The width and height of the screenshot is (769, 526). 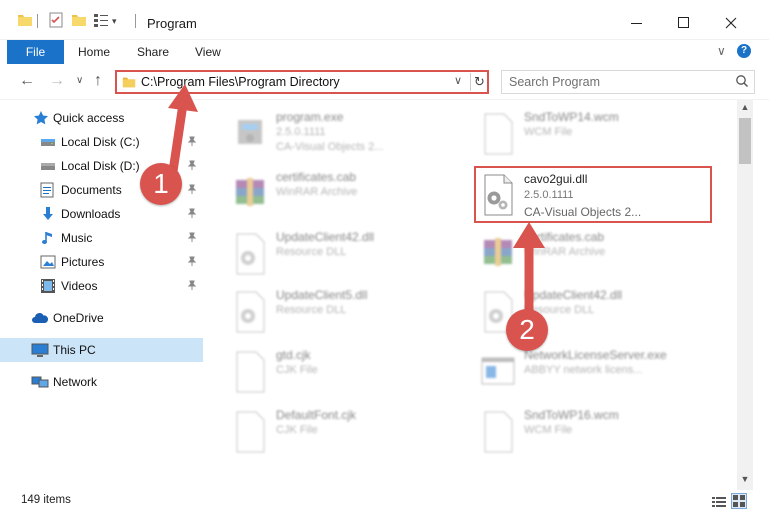 What do you see at coordinates (357, 434) in the screenshot?
I see `file-item: DefaultFont.cjk CJK File` at bounding box center [357, 434].